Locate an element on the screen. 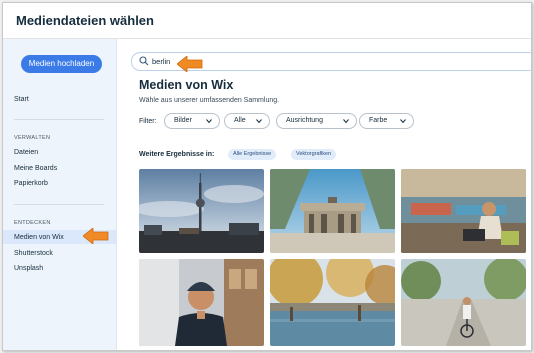 The width and height of the screenshot is (534, 353). brandenburg-gate-photo is located at coordinates (332, 211).